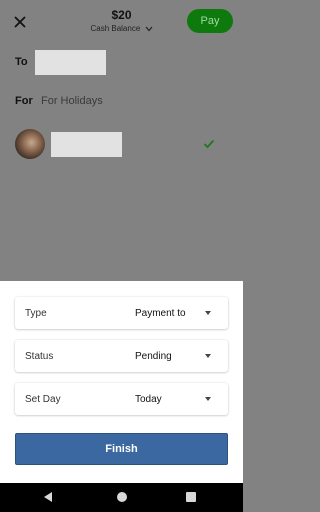 The height and width of the screenshot is (512, 320). I want to click on recipient-name, so click(86, 144).